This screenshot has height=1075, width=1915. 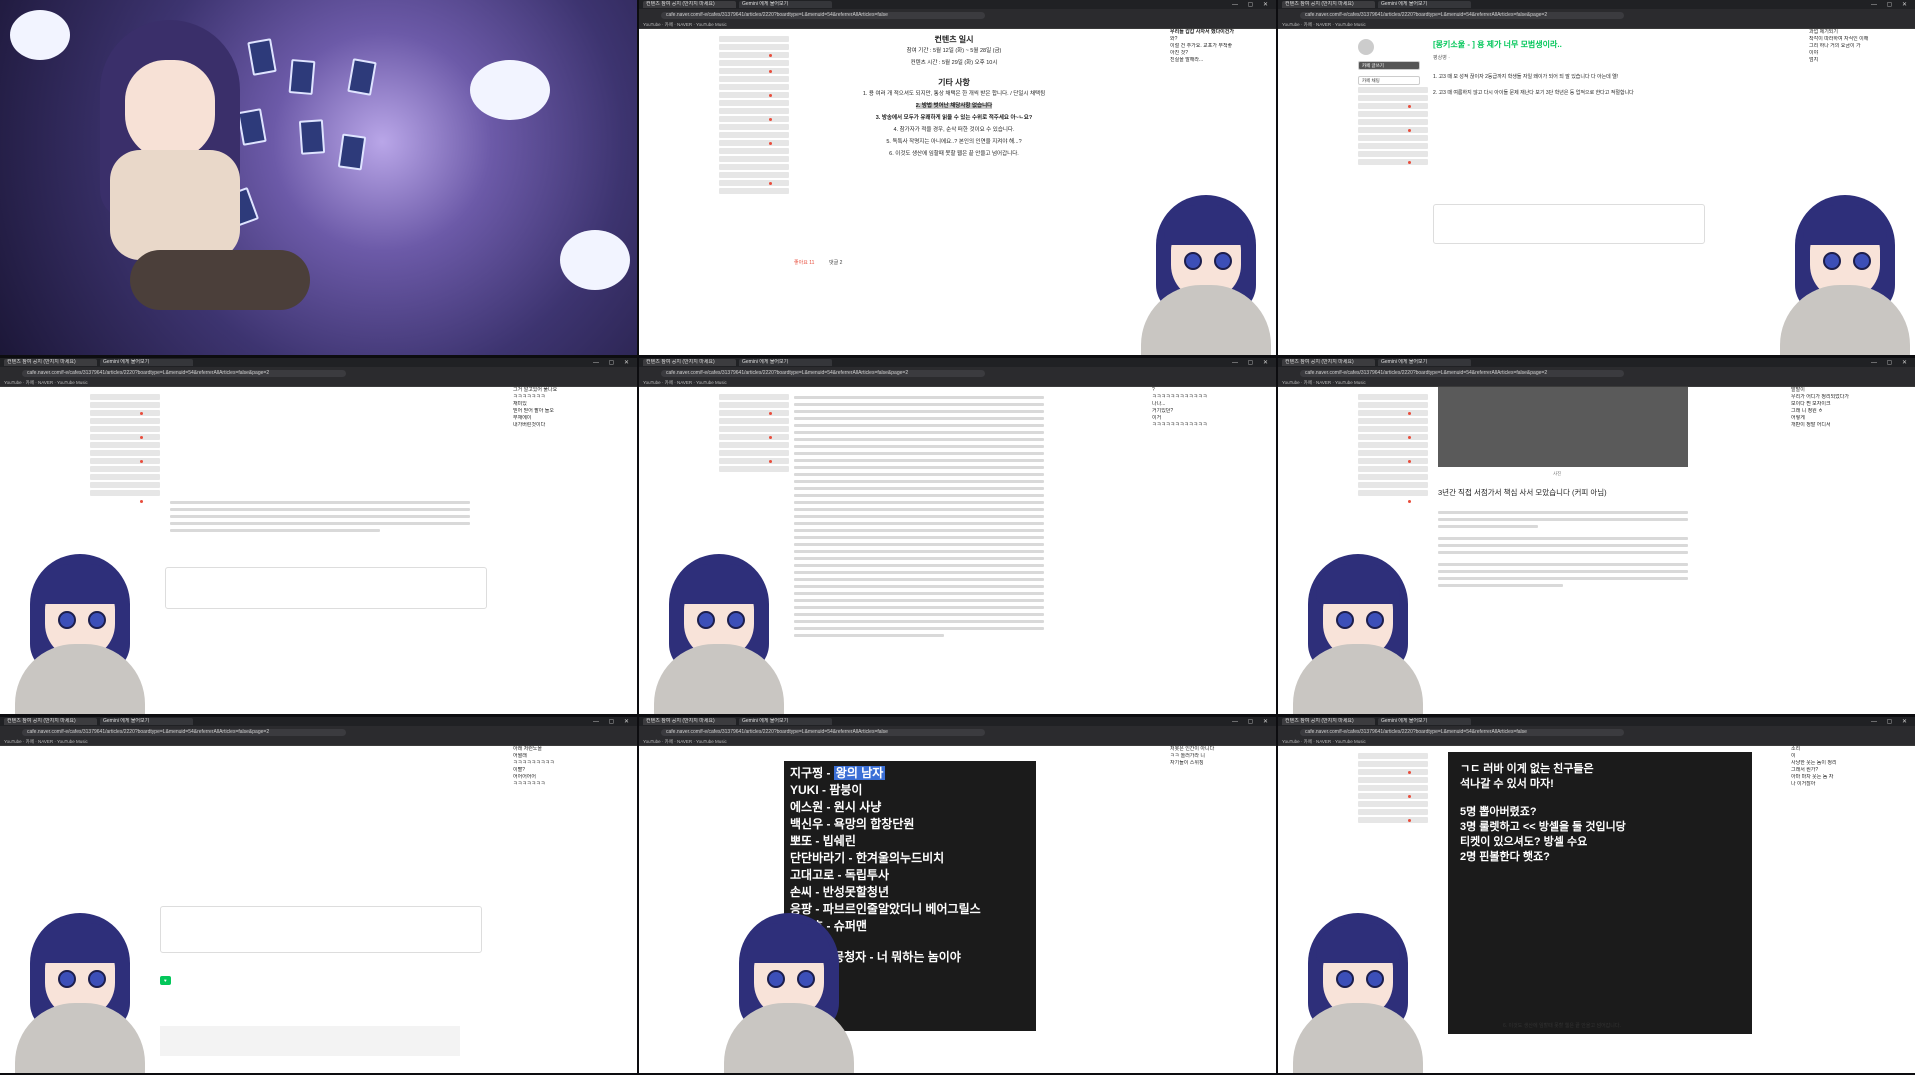 I want to click on chat-line: 발발이, so click(x=1798, y=390).